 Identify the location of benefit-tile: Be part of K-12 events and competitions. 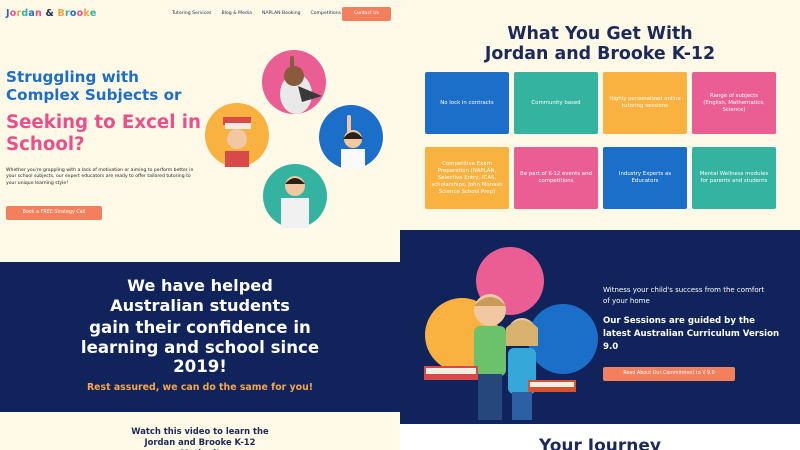
(556, 178).